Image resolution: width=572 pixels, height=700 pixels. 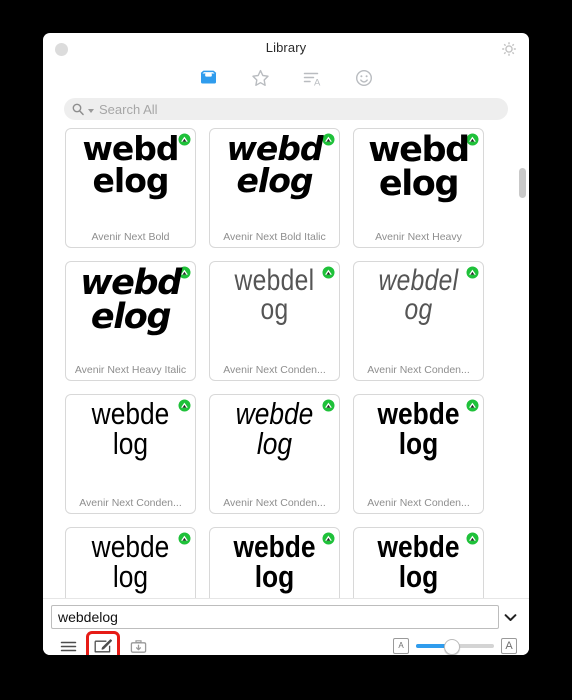 What do you see at coordinates (260, 78) in the screenshot?
I see `tab-favorites` at bounding box center [260, 78].